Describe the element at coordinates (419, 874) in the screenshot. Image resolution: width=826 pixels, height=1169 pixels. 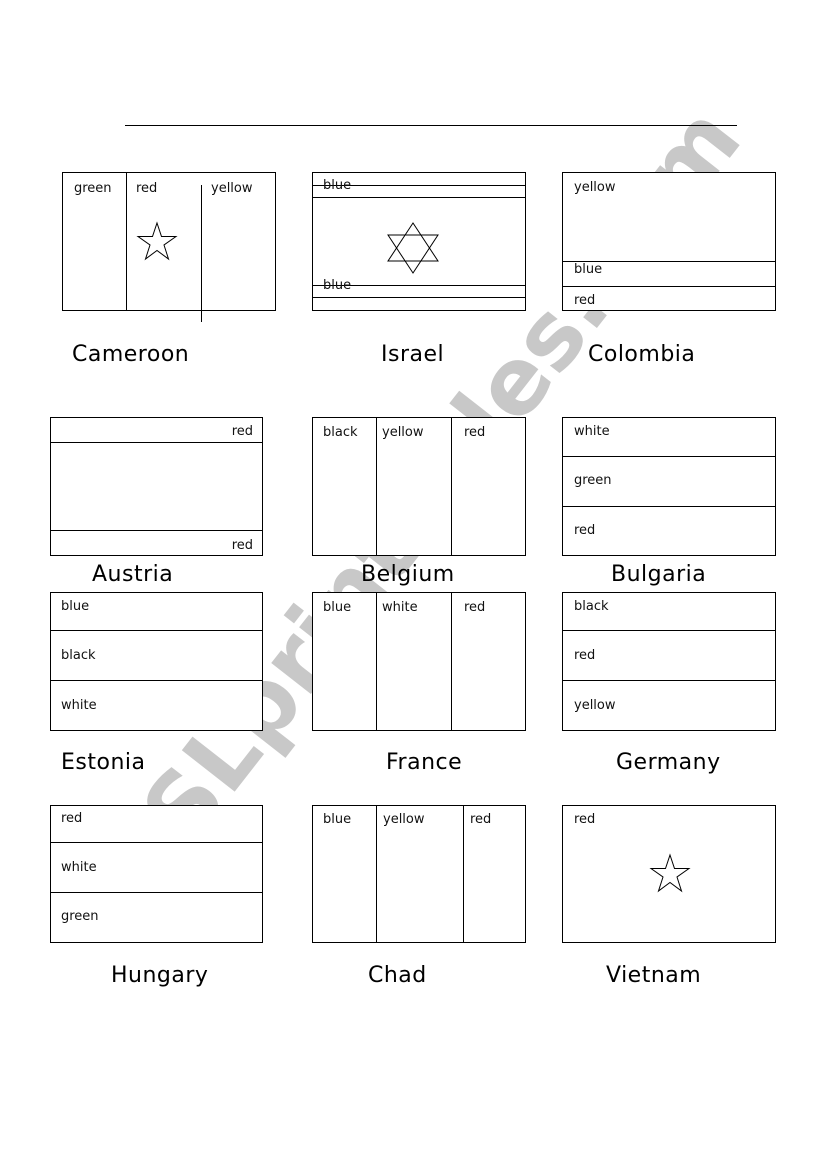
I see `flag-chad: blue yellow red` at that location.